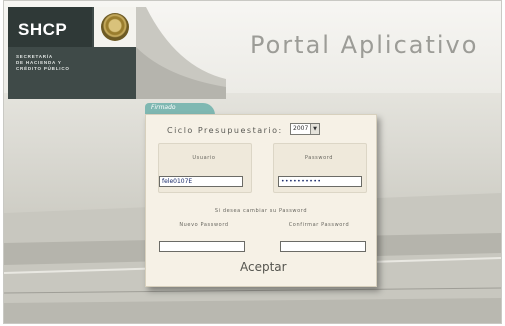 The width and height of the screenshot is (505, 326). I want to click on ciclo-select: 2007 ▼, so click(305, 129).